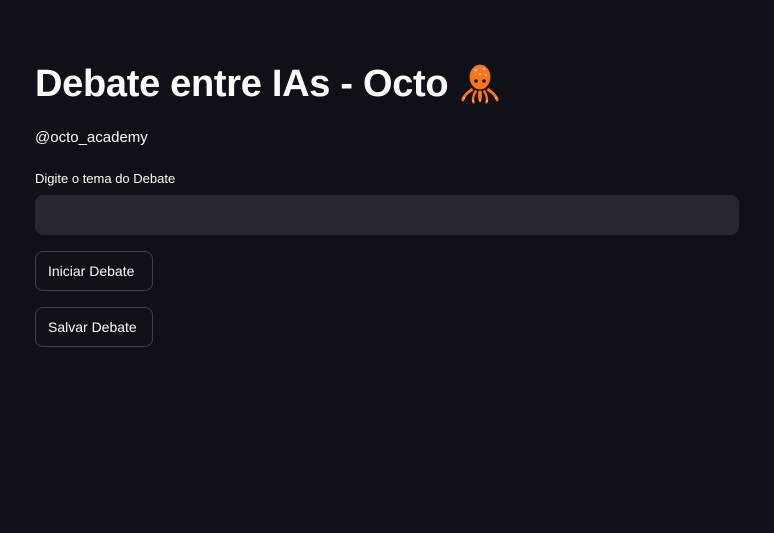 This screenshot has width=774, height=533. Describe the element at coordinates (94, 271) in the screenshot. I see `start-debate-button: Iniciar Debate` at that location.